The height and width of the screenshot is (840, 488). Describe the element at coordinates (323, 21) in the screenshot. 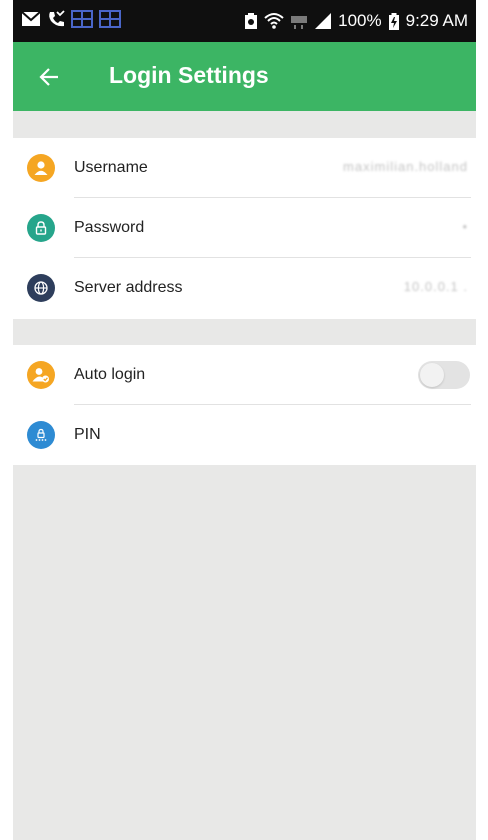

I see `signal-icon` at that location.